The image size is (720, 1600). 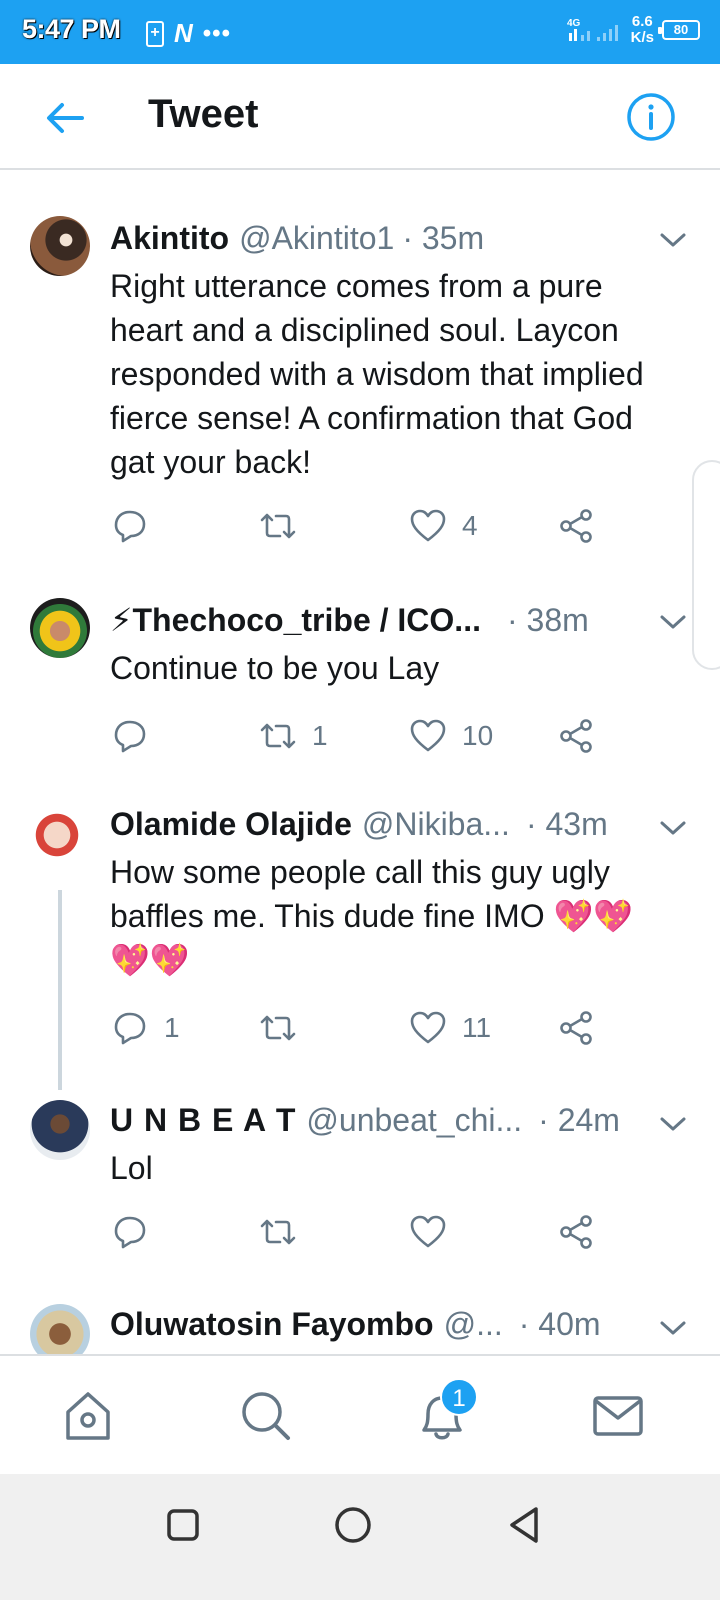 I want to click on tweet-actions: 1 10, so click(x=360, y=736).